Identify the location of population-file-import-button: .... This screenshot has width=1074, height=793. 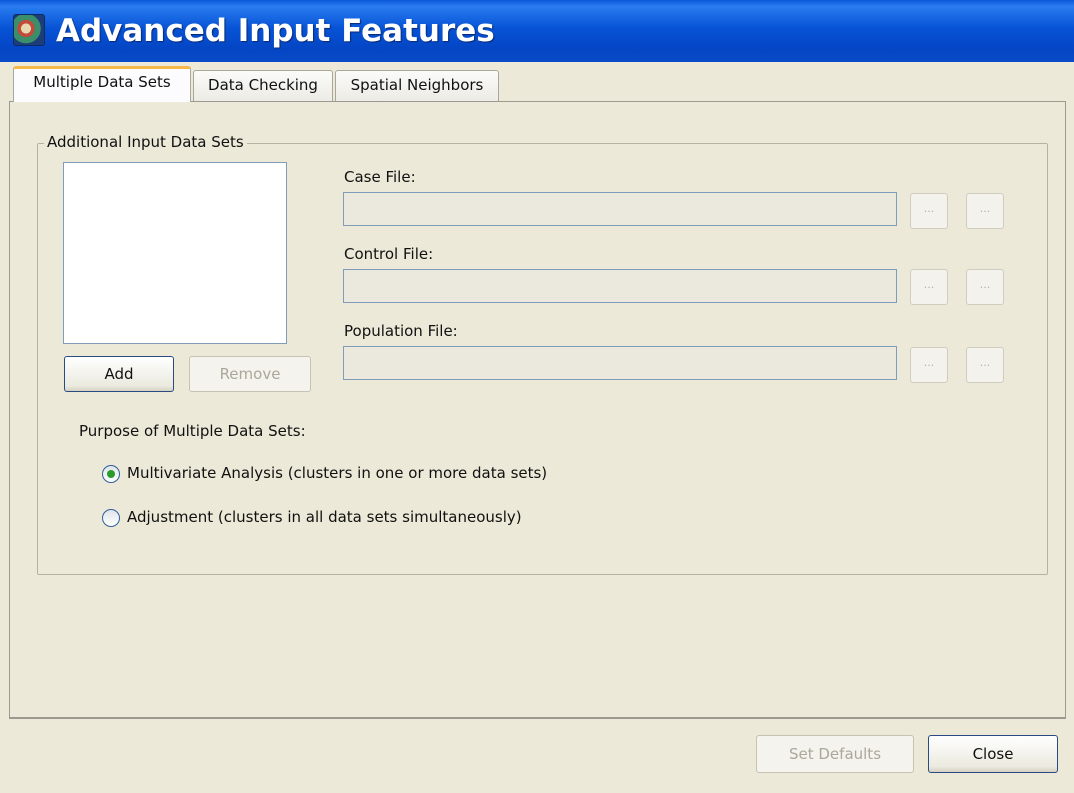
(985, 365).